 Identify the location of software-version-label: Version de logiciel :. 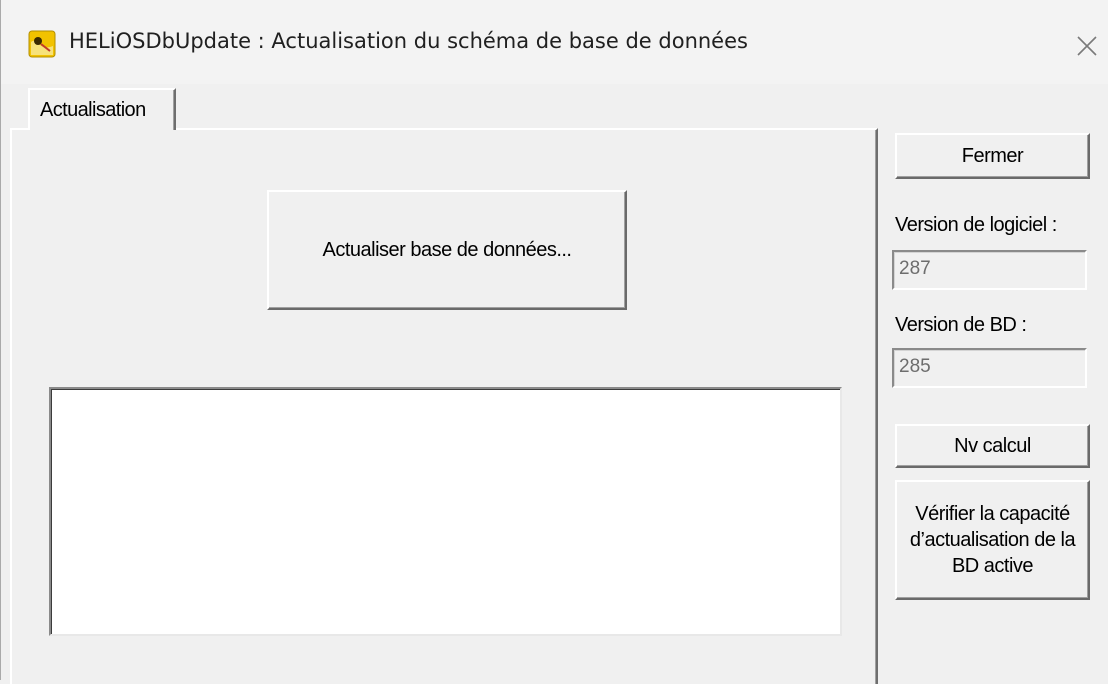
(976, 225).